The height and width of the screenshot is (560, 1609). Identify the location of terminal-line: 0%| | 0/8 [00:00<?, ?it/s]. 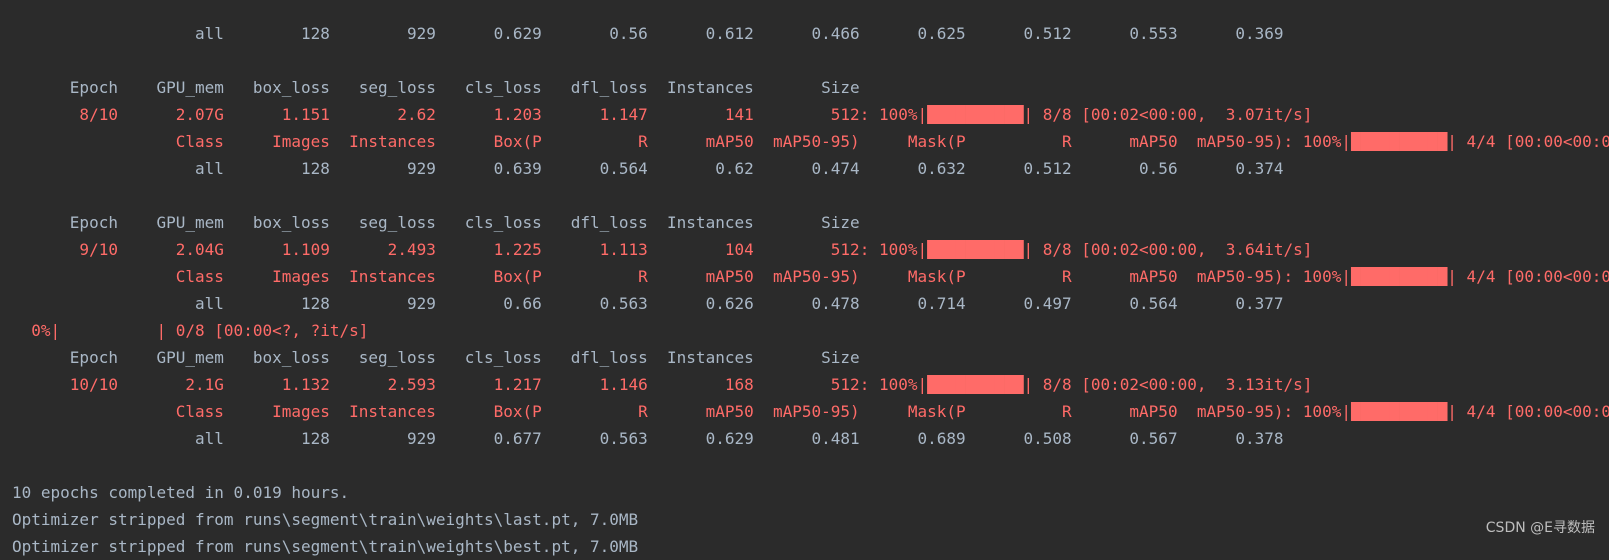
(190, 330).